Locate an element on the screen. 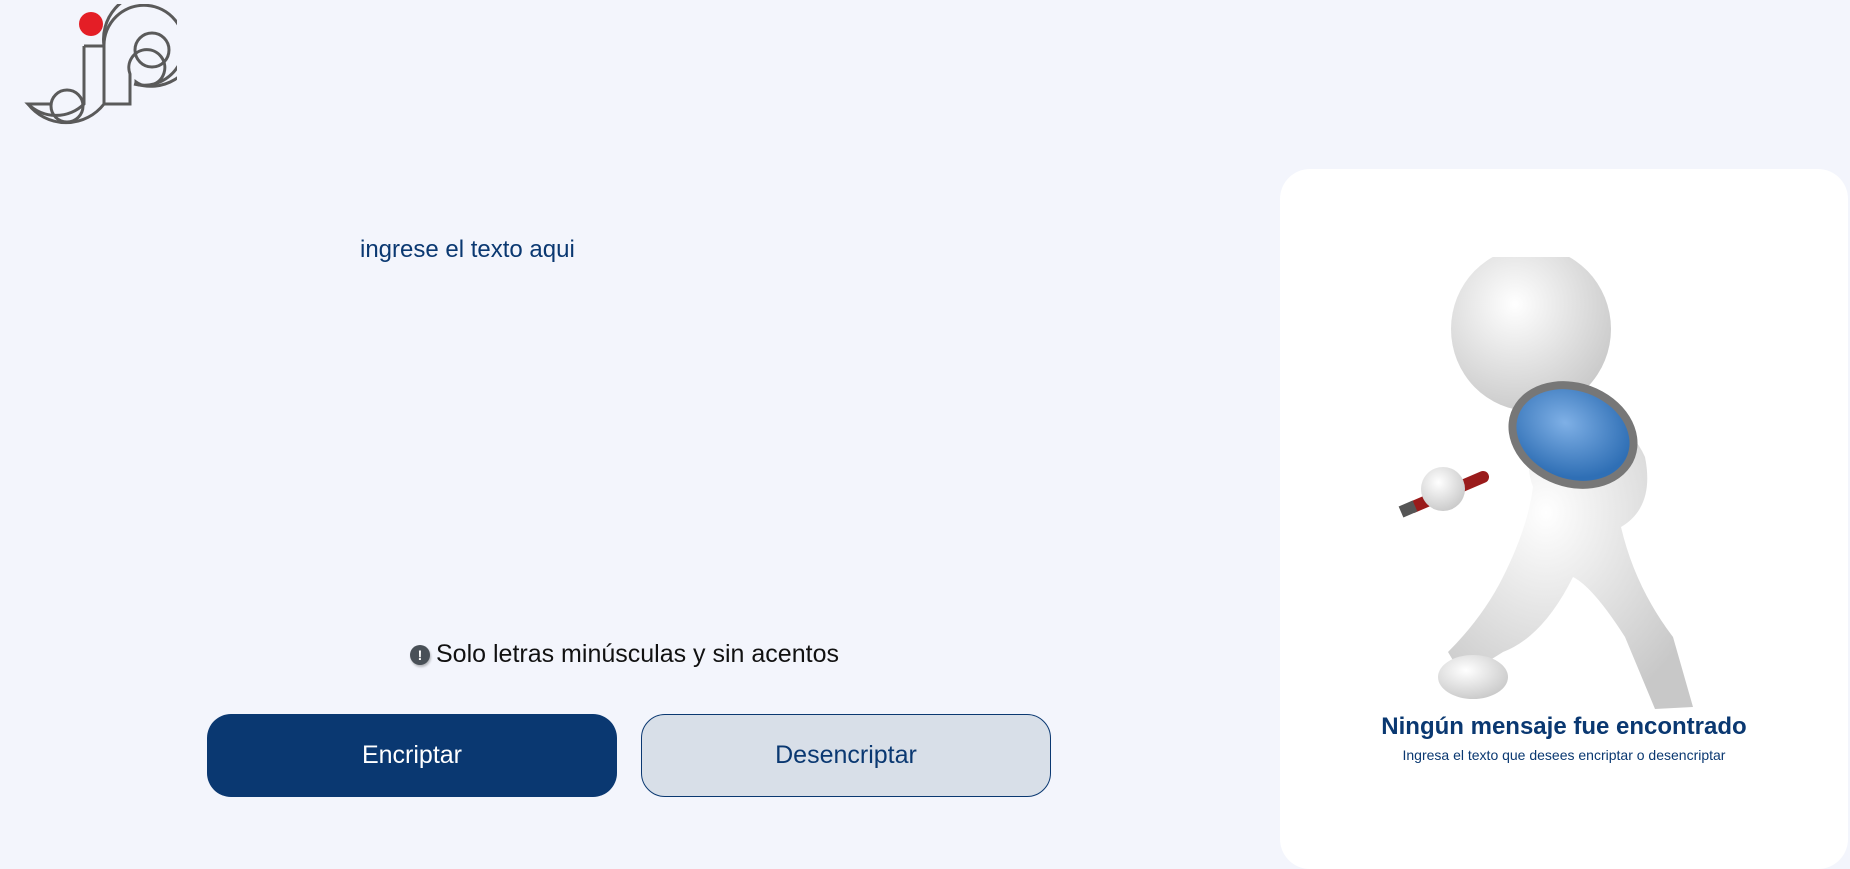 The width and height of the screenshot is (1850, 869). exclamation-circle-icon: ! is located at coordinates (420, 654).